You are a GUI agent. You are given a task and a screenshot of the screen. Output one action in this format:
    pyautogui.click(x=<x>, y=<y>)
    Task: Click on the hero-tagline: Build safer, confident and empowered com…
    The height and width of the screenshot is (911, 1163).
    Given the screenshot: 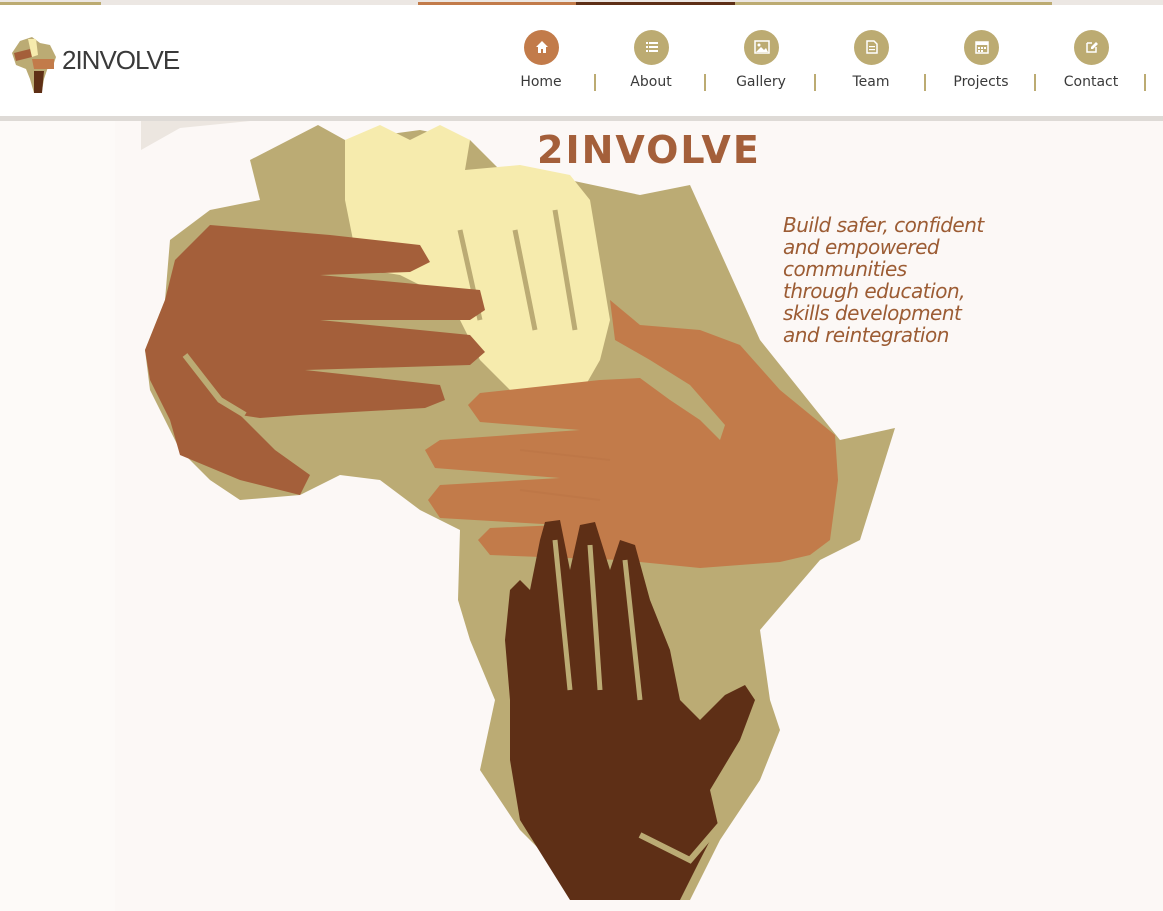 What is the action you would take?
    pyautogui.click(x=908, y=280)
    